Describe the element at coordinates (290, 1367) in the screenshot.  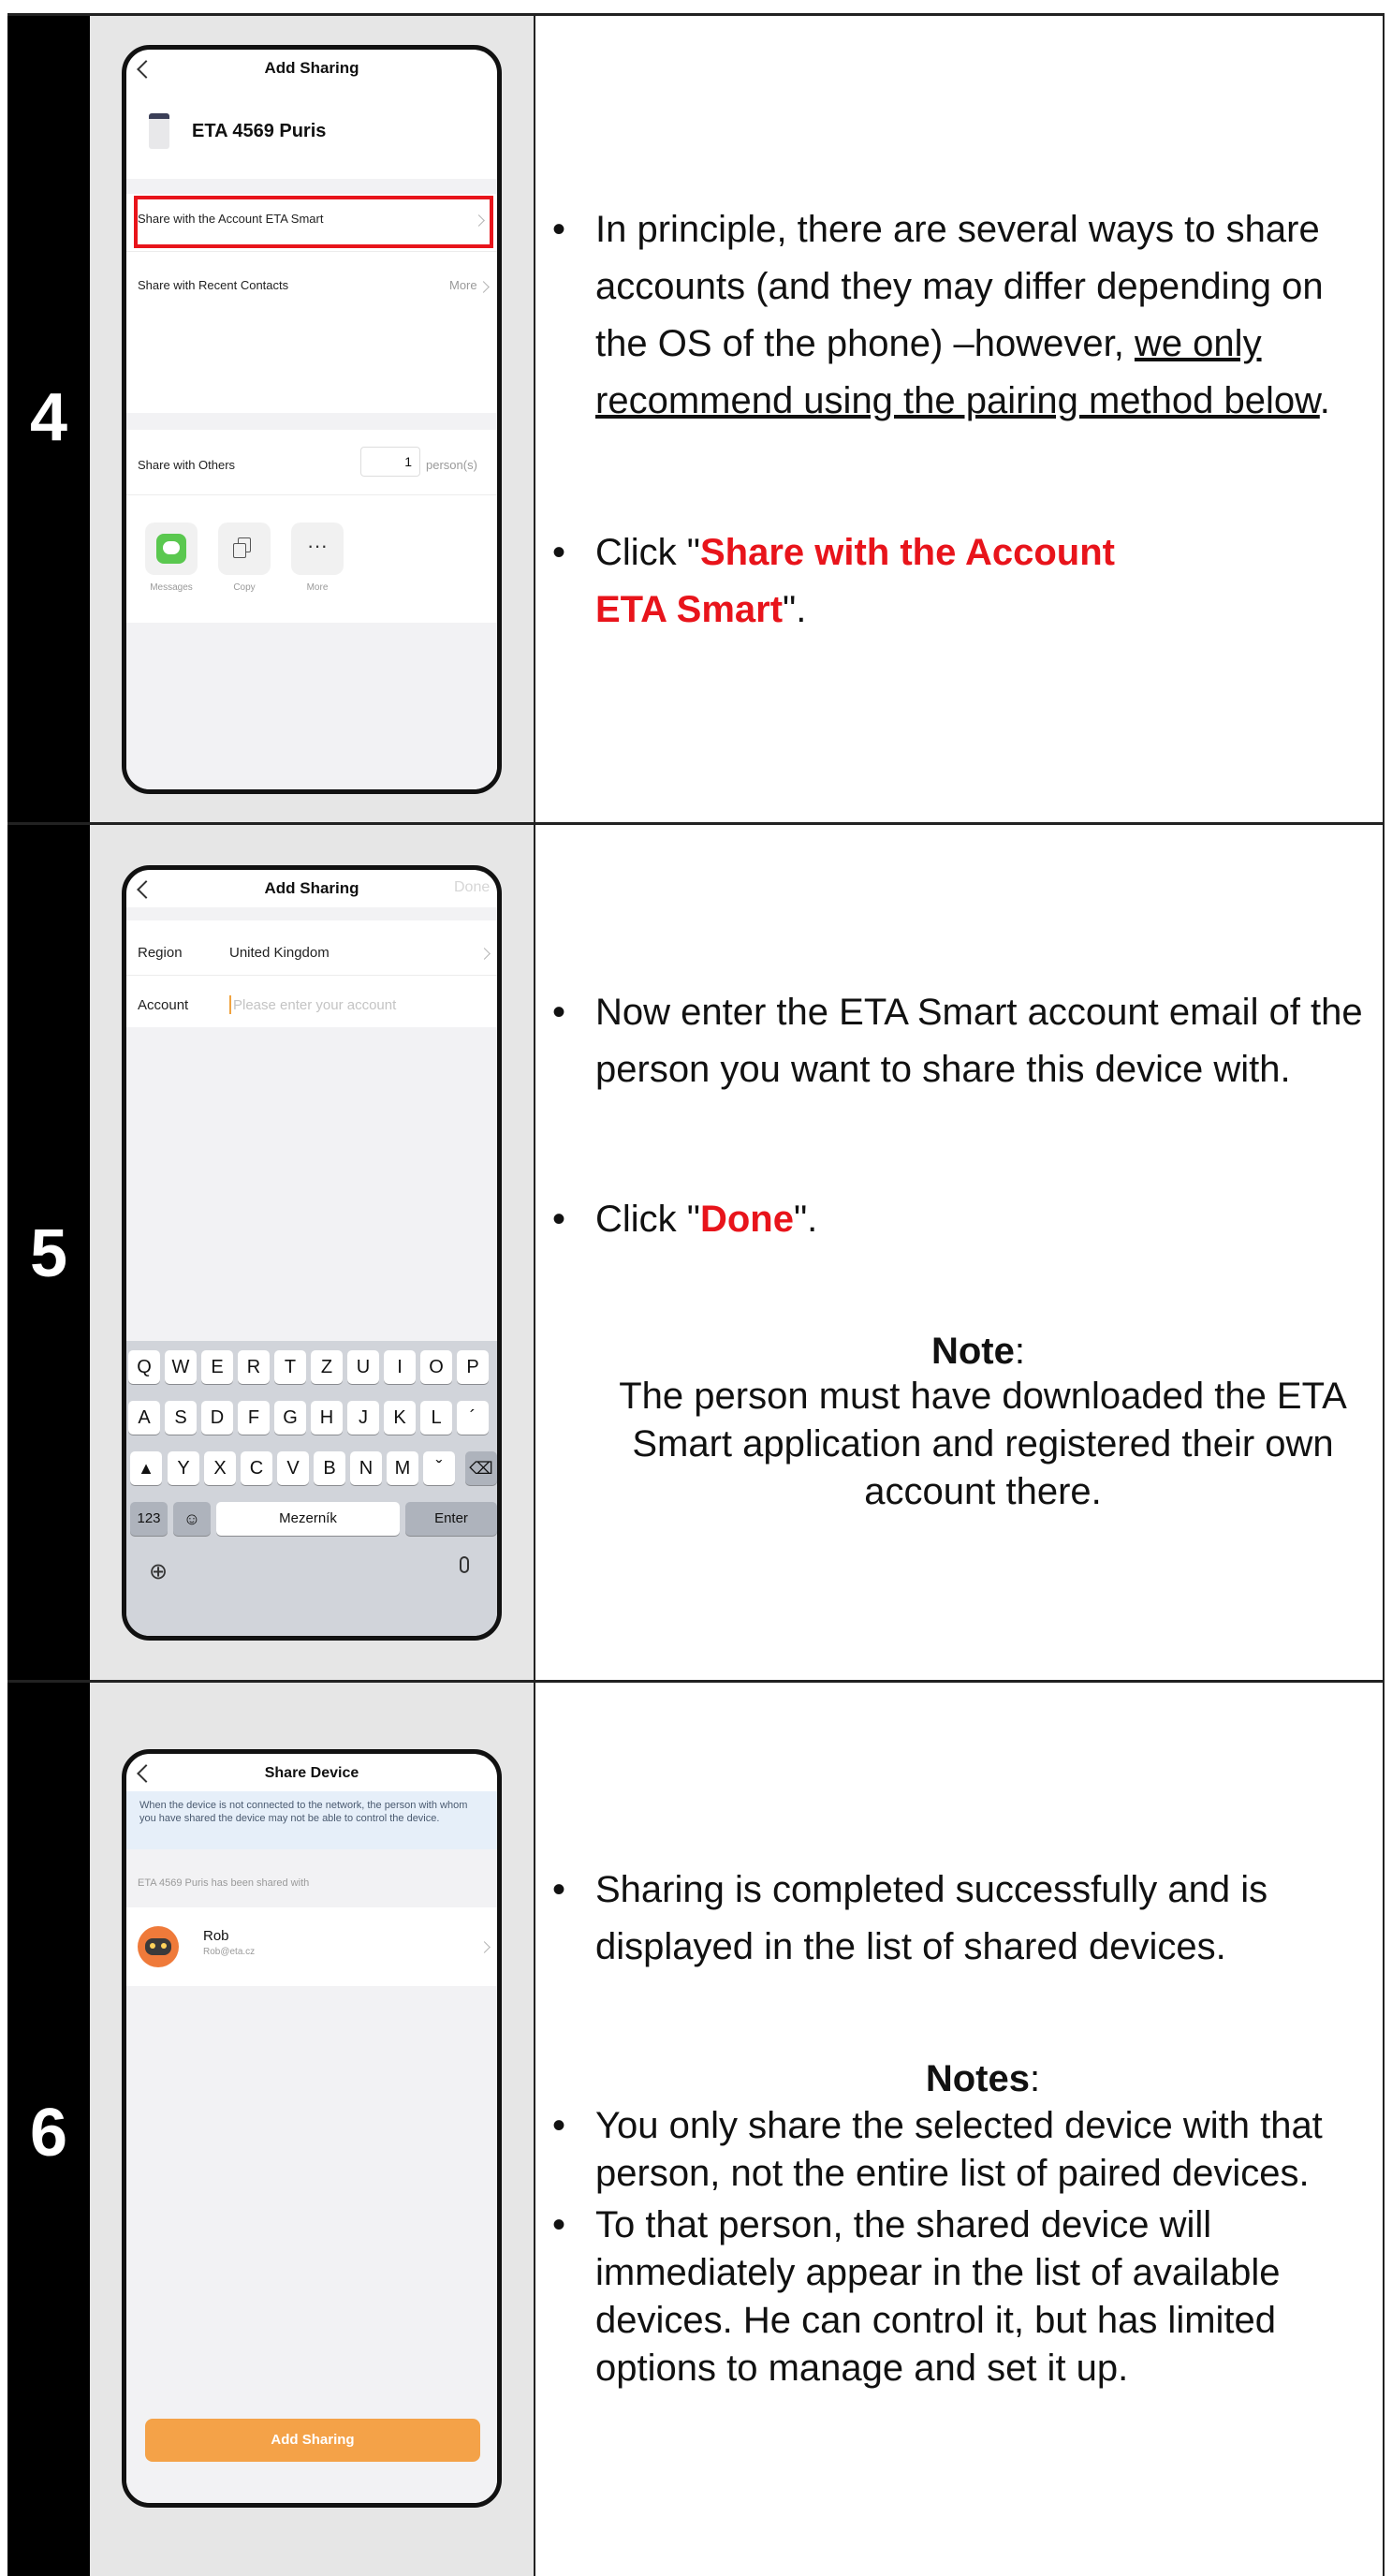
I see `key-t: T` at that location.